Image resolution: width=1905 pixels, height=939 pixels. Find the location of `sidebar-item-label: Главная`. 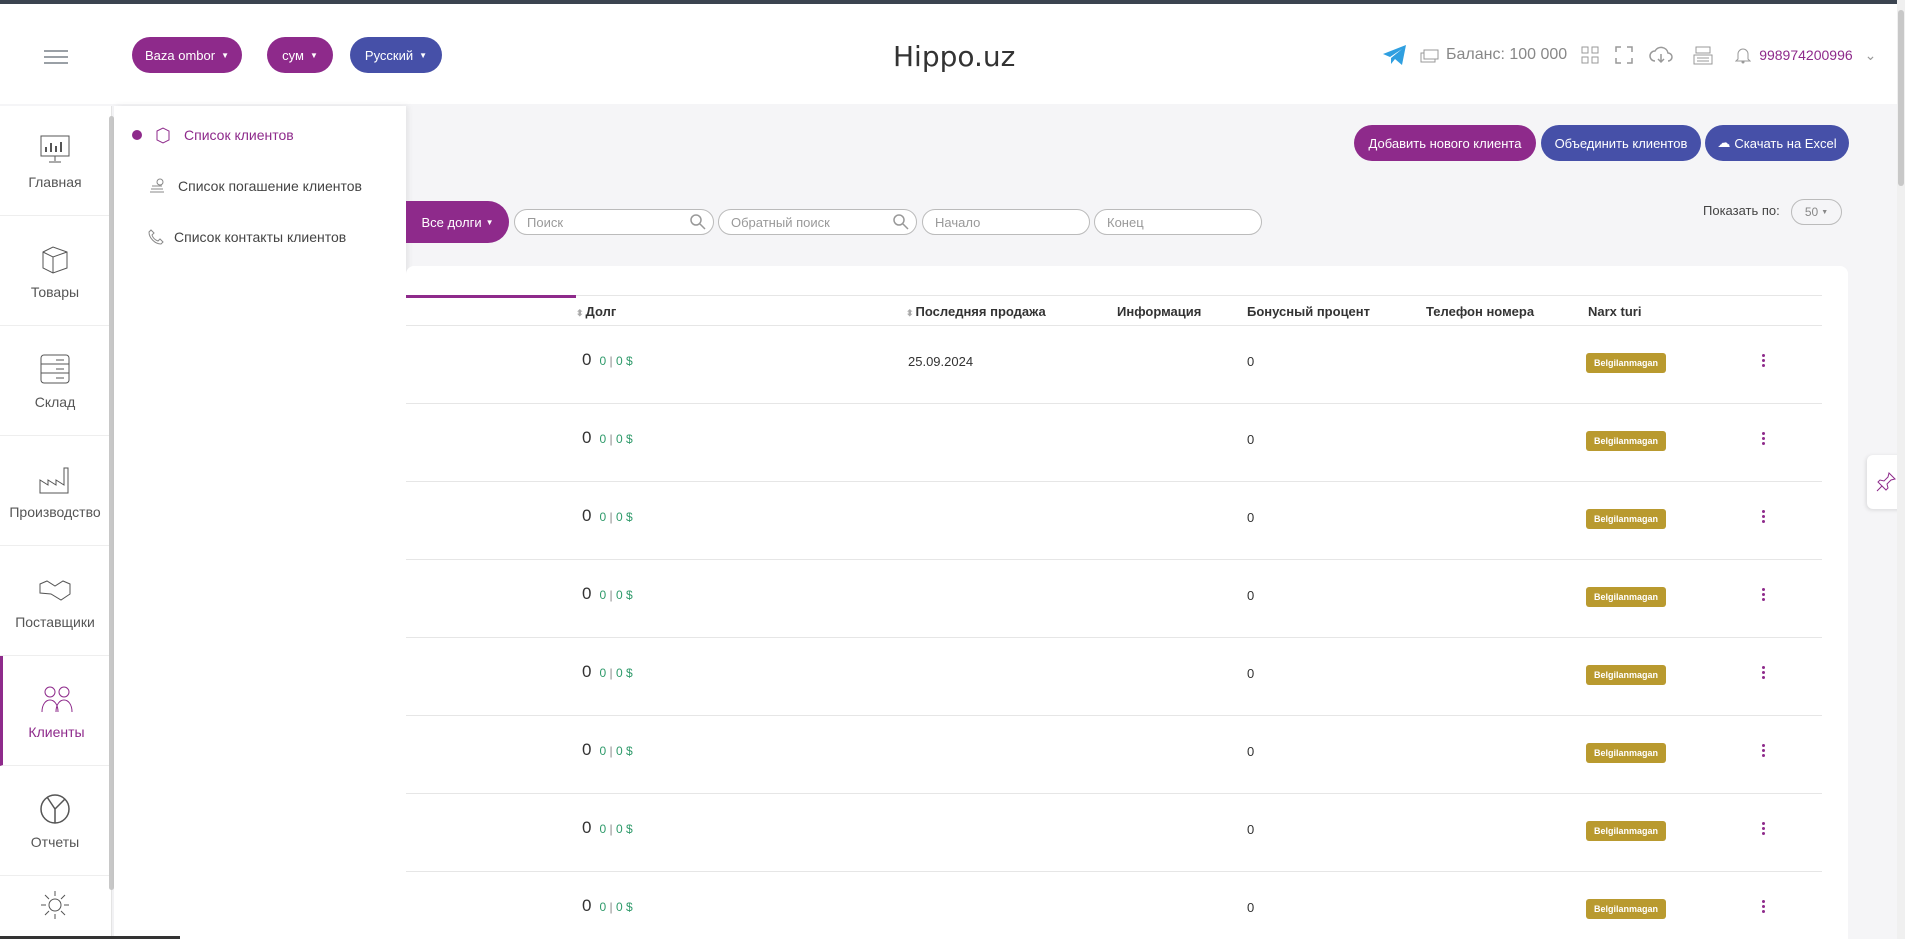

sidebar-item-label: Главная is located at coordinates (55, 181).